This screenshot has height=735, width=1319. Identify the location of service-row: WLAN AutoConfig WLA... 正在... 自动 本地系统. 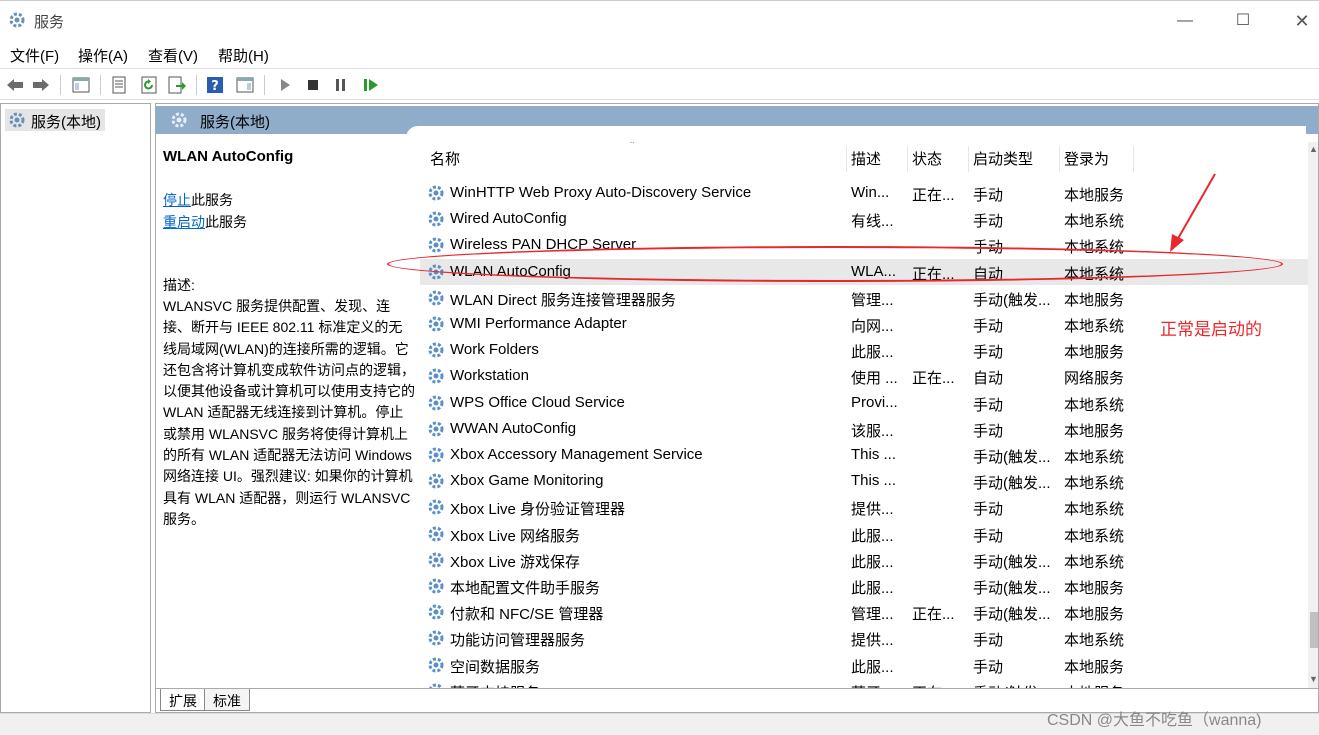
(866, 271).